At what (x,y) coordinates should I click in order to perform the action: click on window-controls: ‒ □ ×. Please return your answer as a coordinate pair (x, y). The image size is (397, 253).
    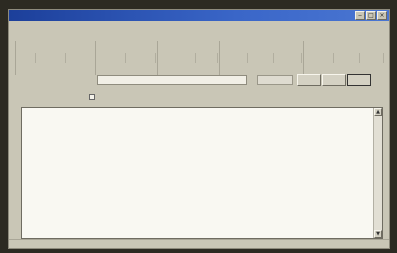
    Looking at the image, I should click on (371, 15).